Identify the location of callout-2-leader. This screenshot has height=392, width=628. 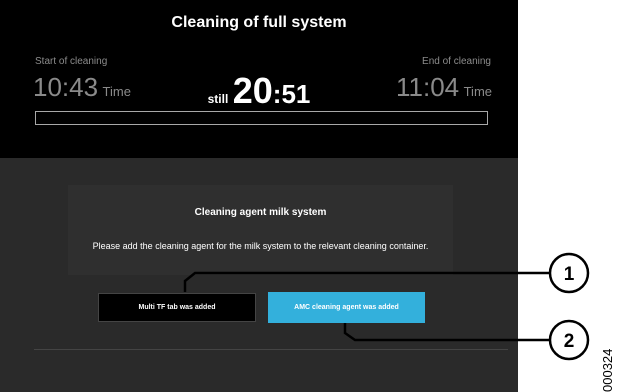
(446, 332).